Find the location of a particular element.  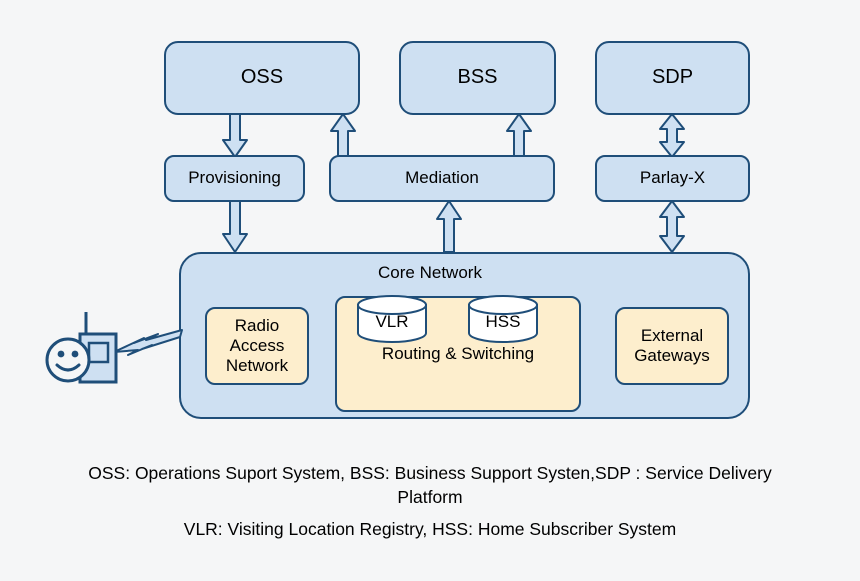

database-vlr: VLR is located at coordinates (392, 319).